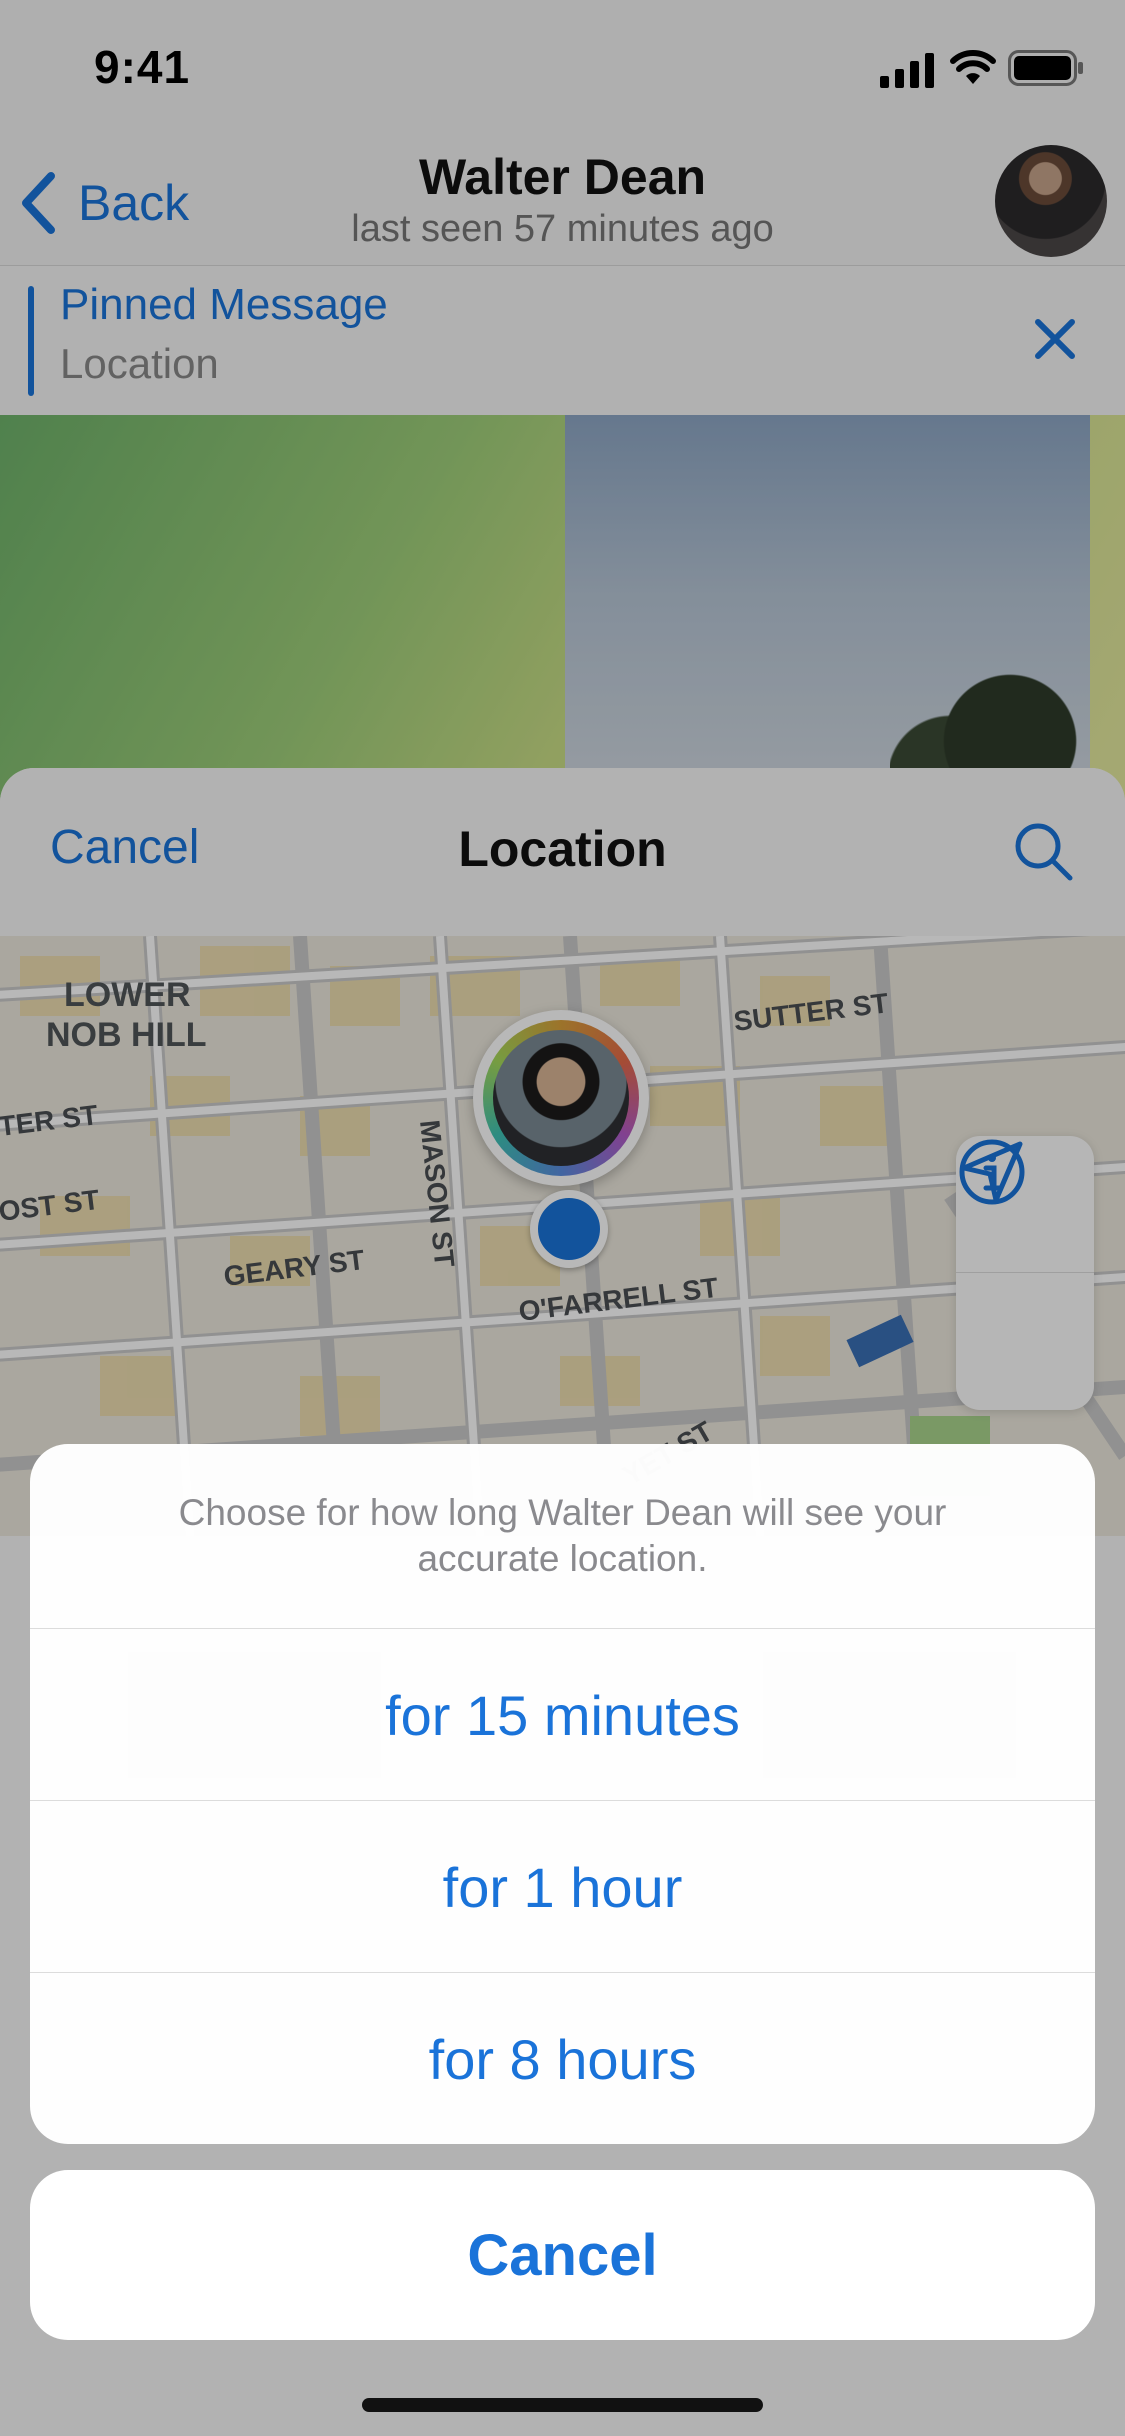 The width and height of the screenshot is (1125, 2436). What do you see at coordinates (562, 2255) in the screenshot?
I see `action-sheet-cancel-button: Cancel` at bounding box center [562, 2255].